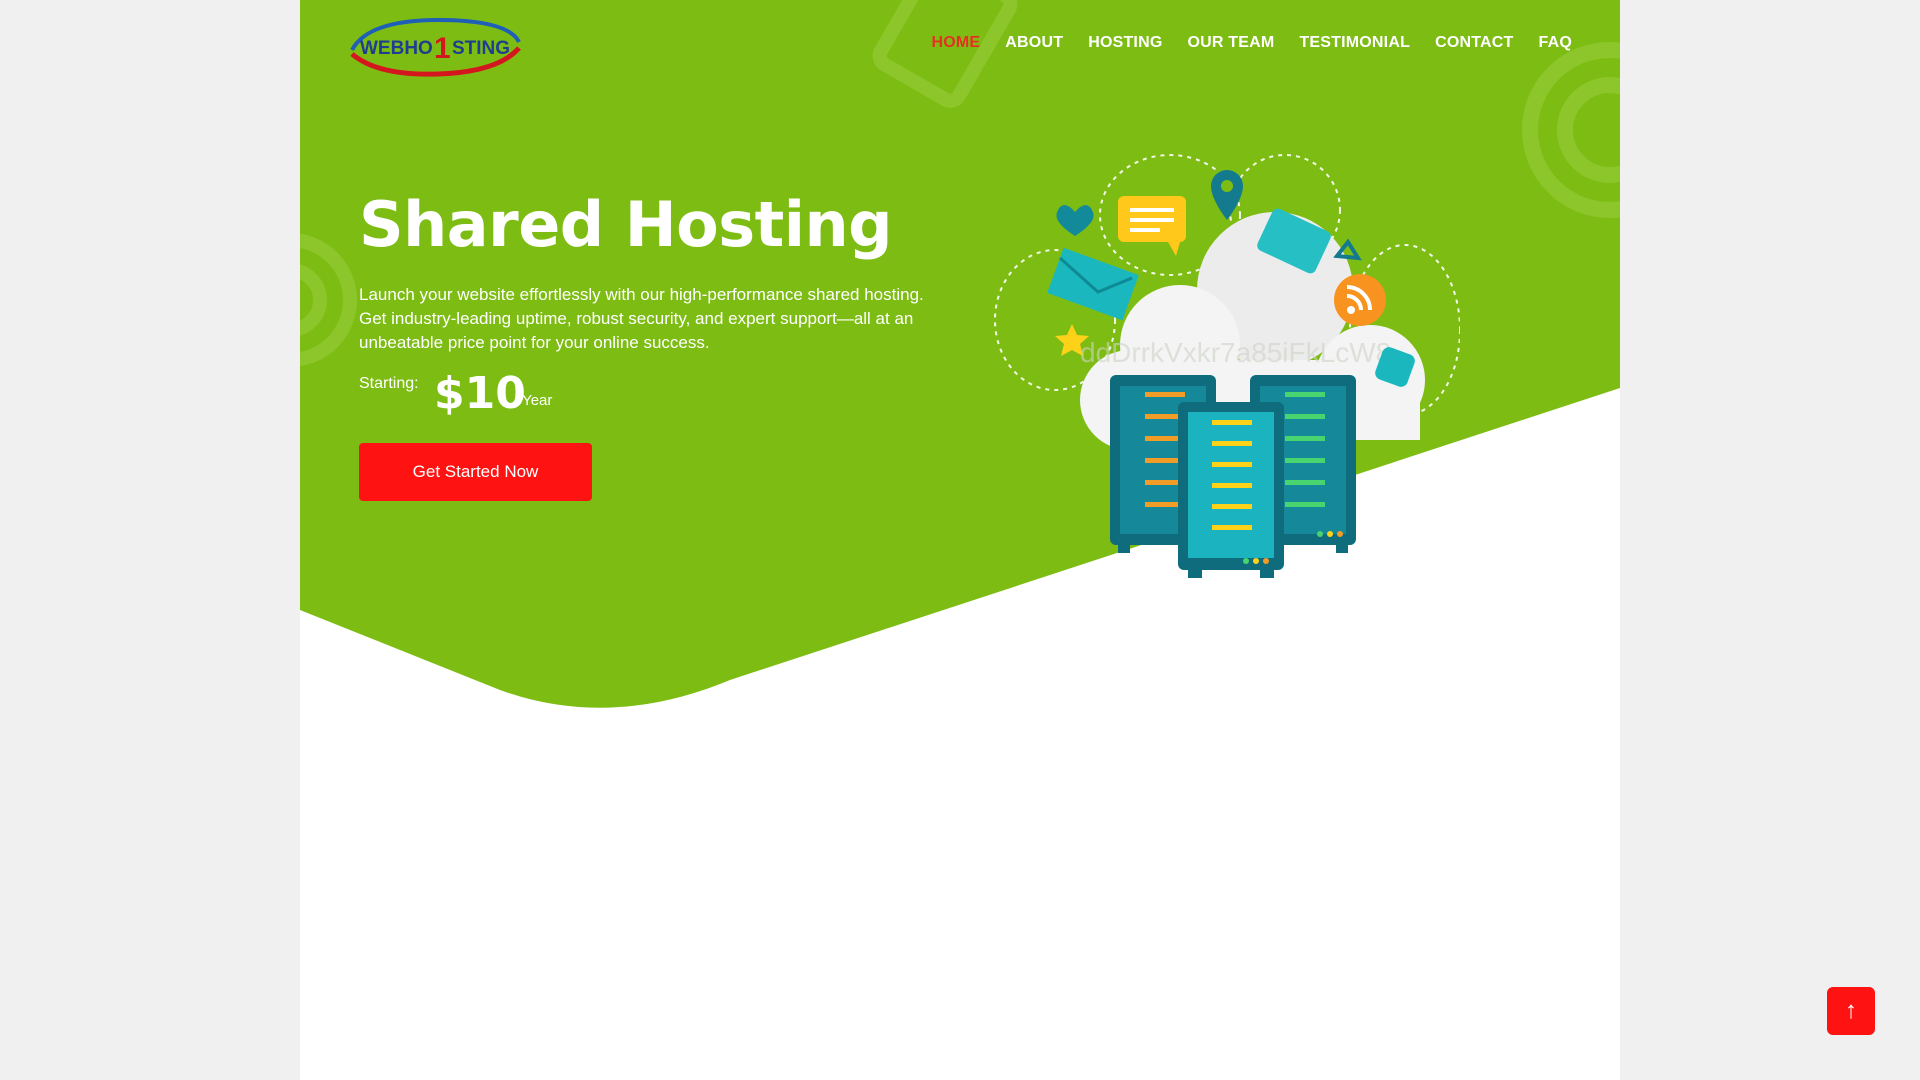 Image resolution: width=1920 pixels, height=1080 pixels. I want to click on nav-item-testimonial: TESTIMONIAL, so click(1354, 43).